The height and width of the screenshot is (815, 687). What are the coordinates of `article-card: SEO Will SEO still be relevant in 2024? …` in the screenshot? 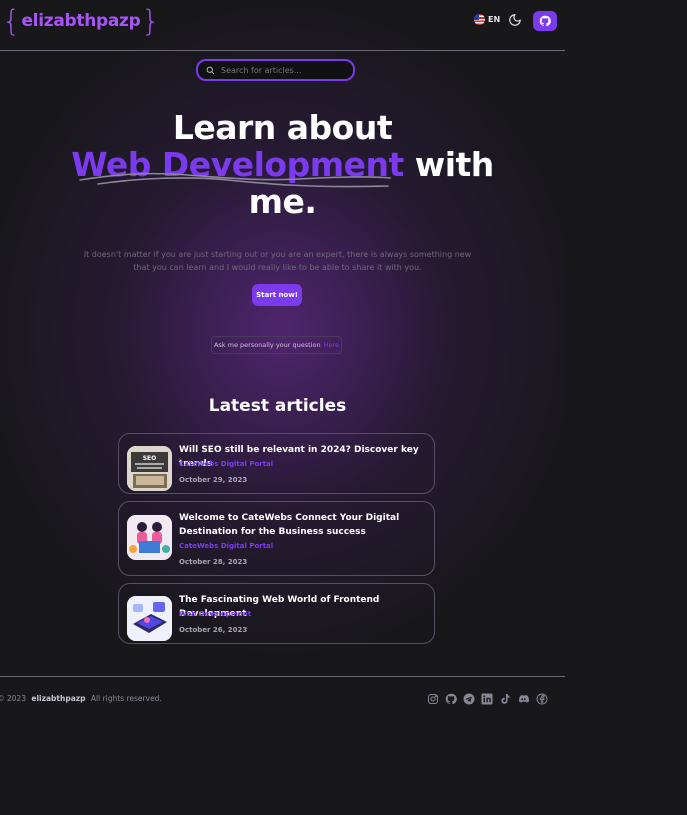 It's located at (276, 463).